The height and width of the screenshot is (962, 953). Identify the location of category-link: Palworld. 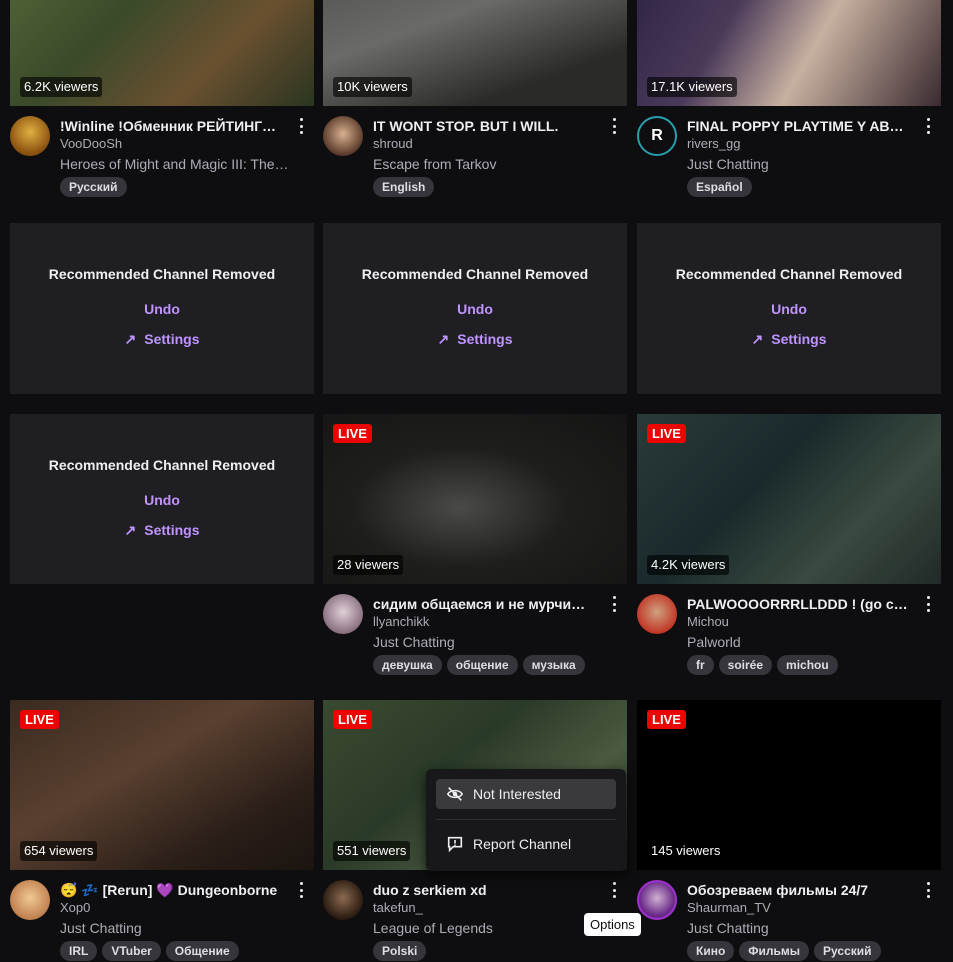
(802, 642).